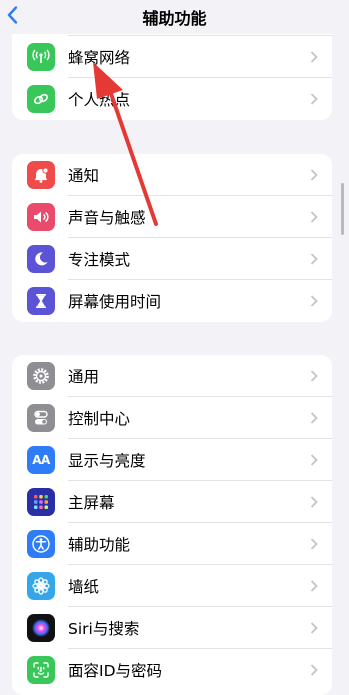 This screenshot has width=349, height=695. What do you see at coordinates (41, 670) in the screenshot?
I see `face-id-icon` at bounding box center [41, 670].